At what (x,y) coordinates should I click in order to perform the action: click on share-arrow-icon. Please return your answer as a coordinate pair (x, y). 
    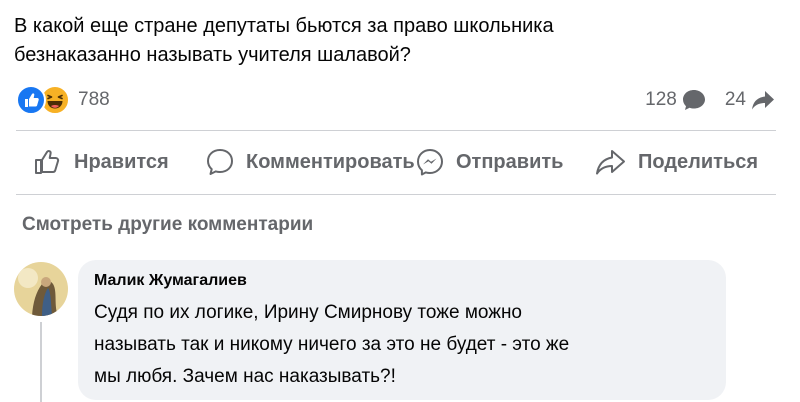
    Looking at the image, I should click on (763, 100).